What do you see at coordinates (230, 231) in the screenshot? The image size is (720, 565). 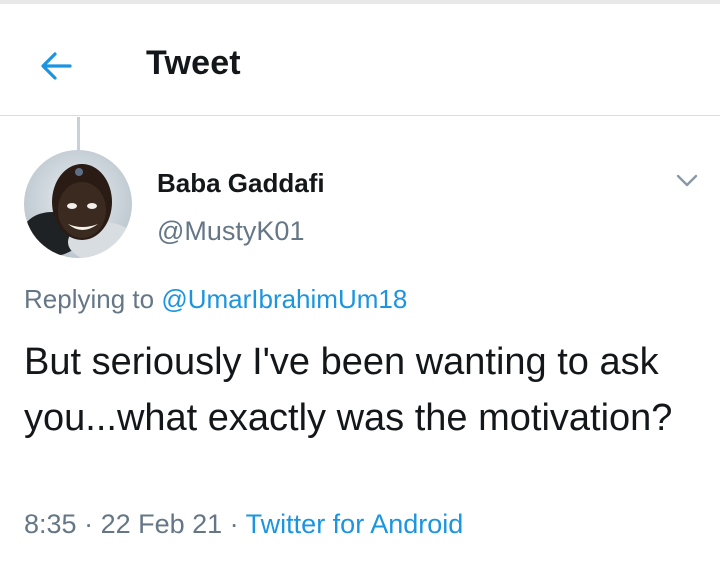 I see `author-handle: @MustyK01` at bounding box center [230, 231].